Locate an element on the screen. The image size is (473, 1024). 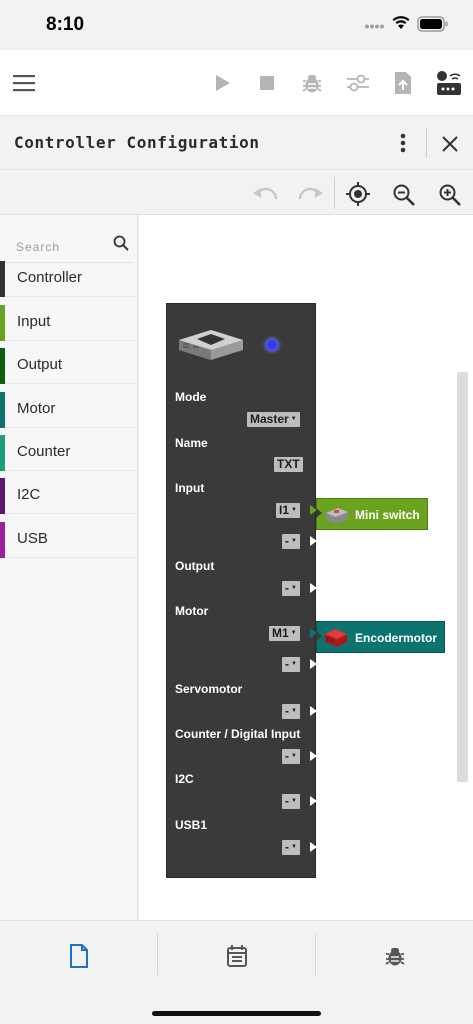
motor-label: Motor is located at coordinates (192, 611).